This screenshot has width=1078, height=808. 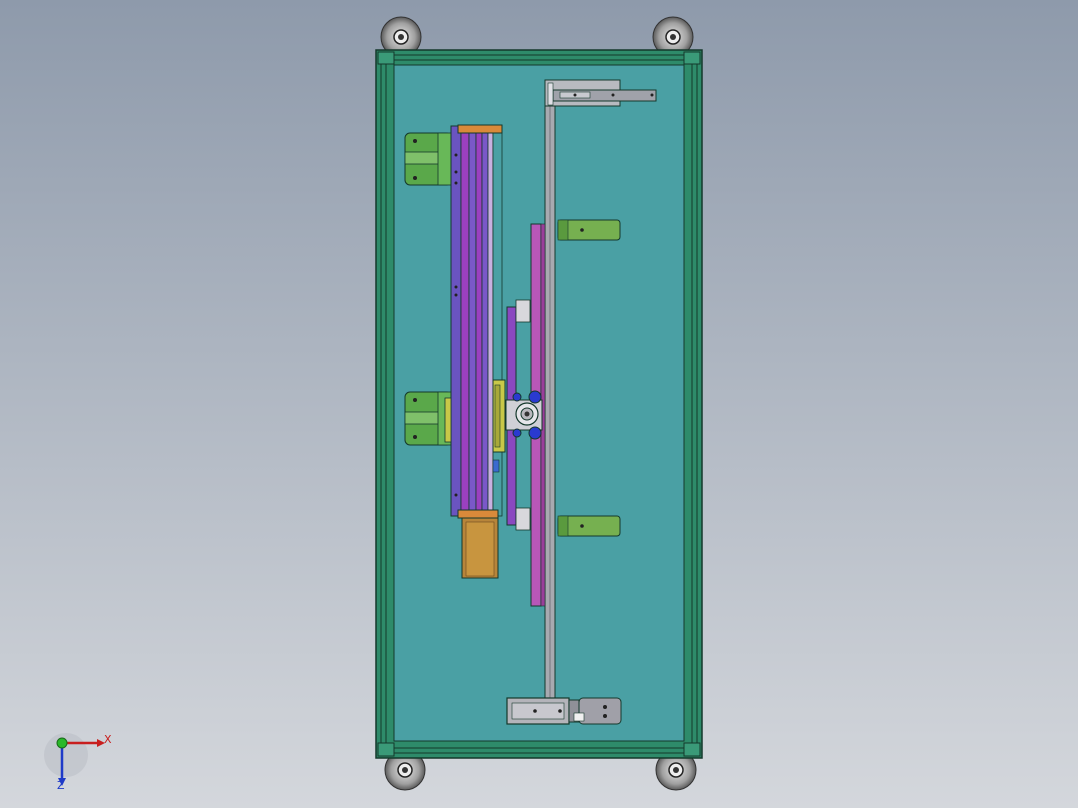 I want to click on z-axis-label: Z, so click(x=61, y=785).